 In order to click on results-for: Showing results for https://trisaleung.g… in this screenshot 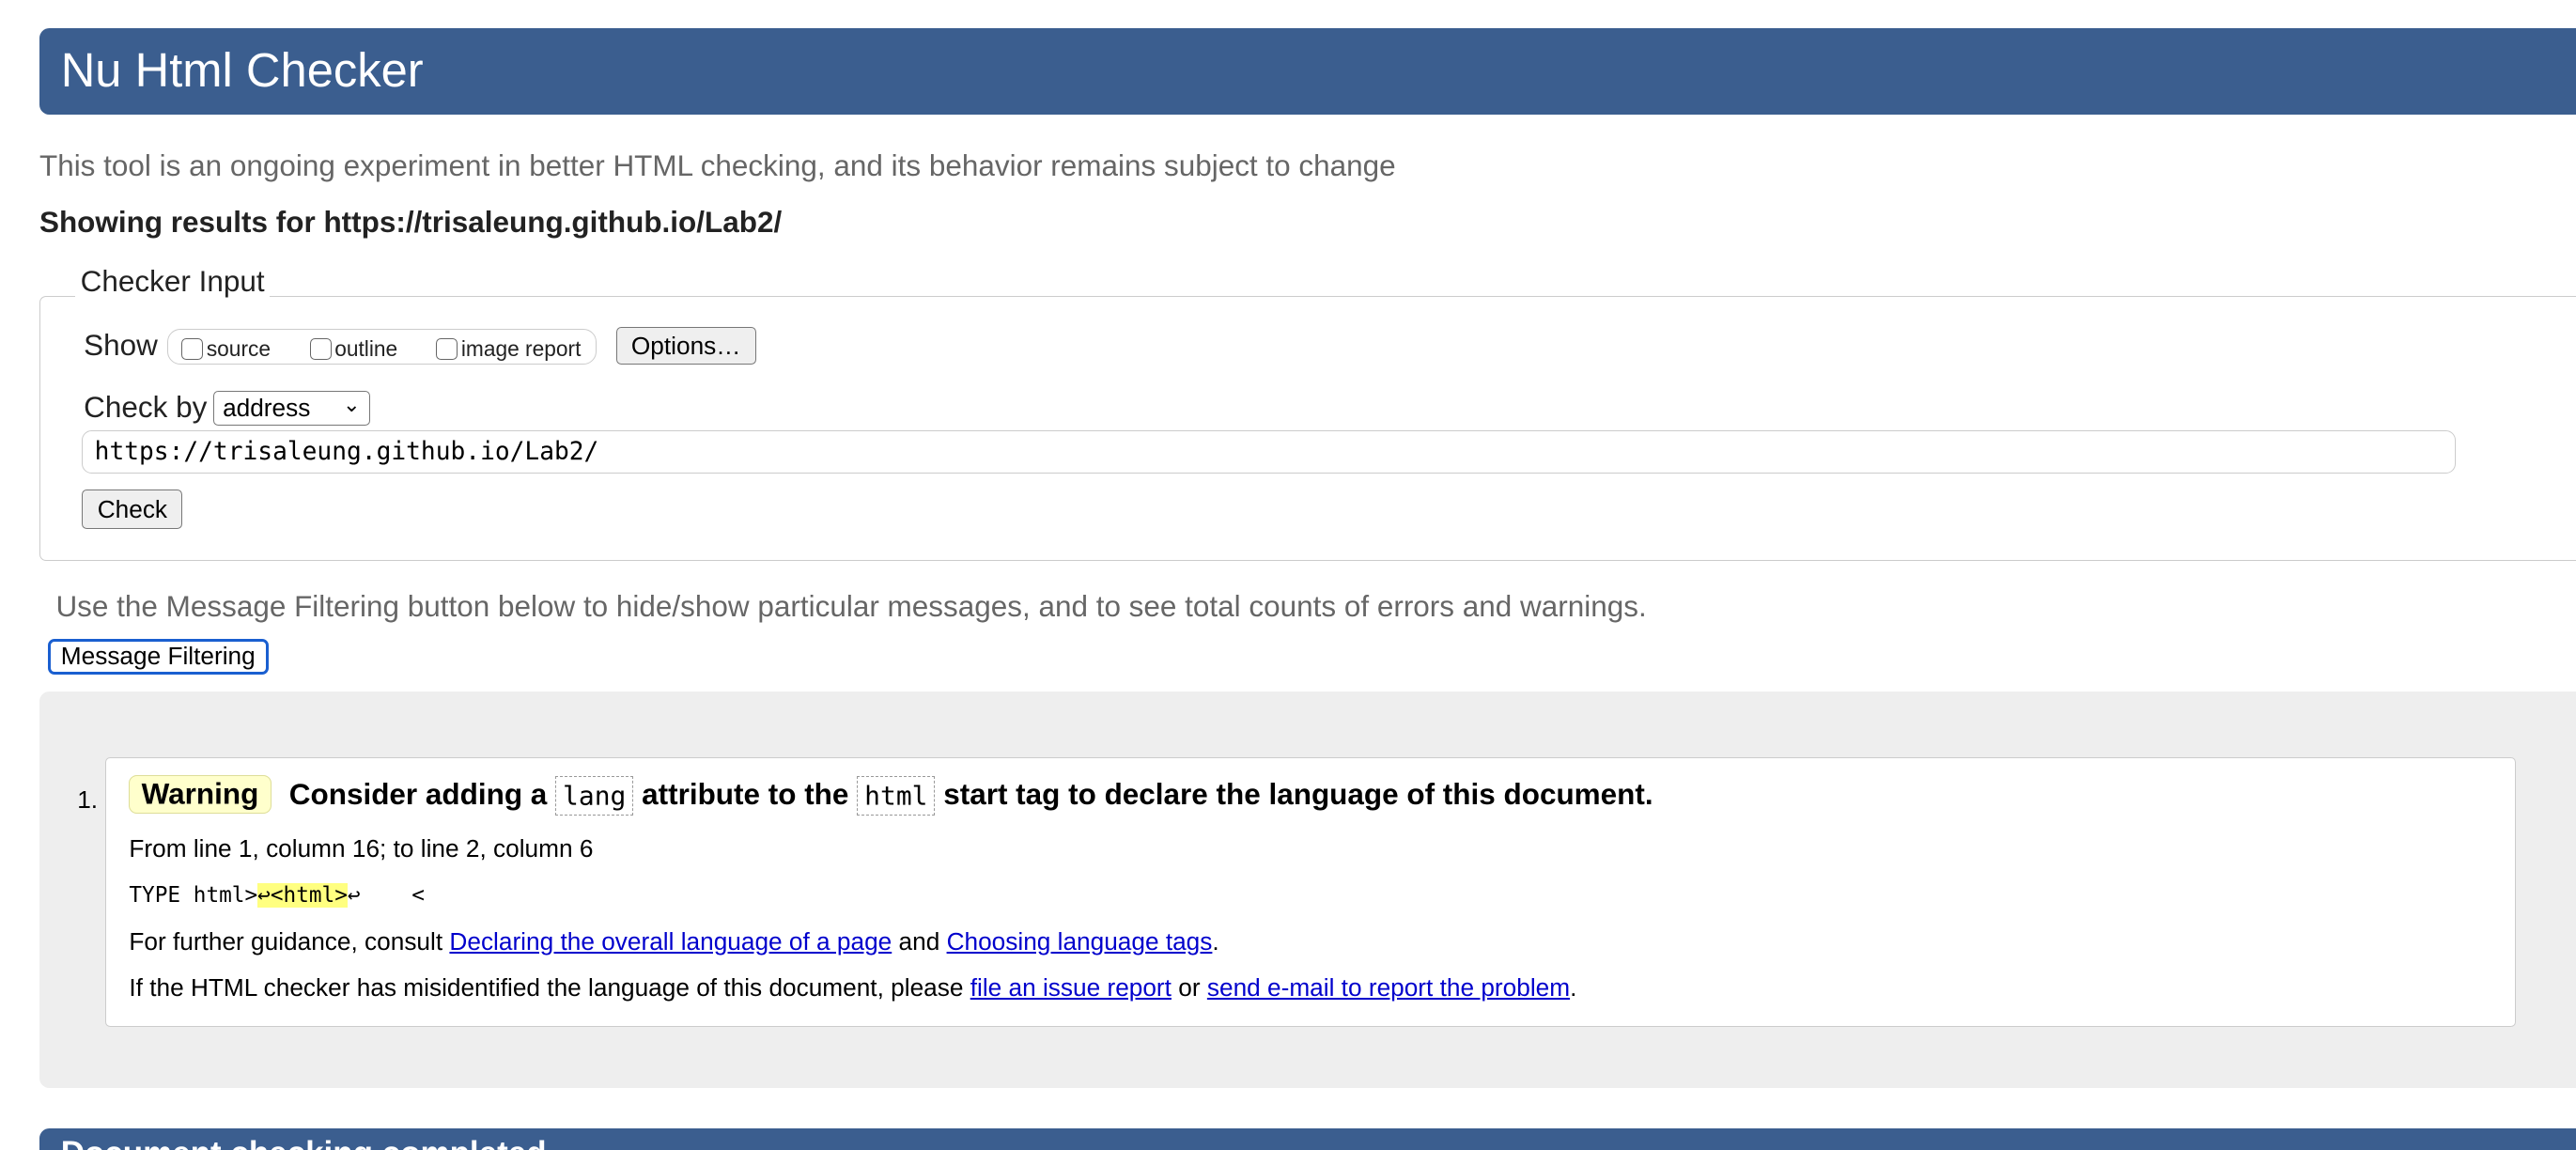, I will do `click(411, 222)`.